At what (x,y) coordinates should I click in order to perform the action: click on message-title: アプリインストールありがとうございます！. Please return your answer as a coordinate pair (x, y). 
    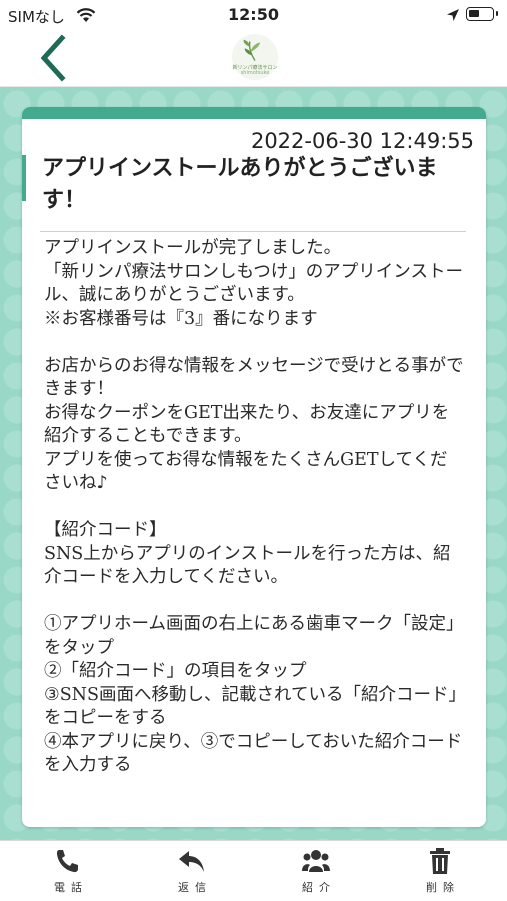
    Looking at the image, I should click on (240, 184).